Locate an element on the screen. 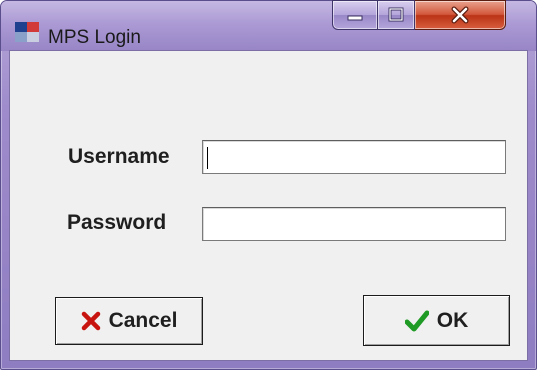 This screenshot has height=370, width=537. green-checkmark-icon is located at coordinates (416, 321).